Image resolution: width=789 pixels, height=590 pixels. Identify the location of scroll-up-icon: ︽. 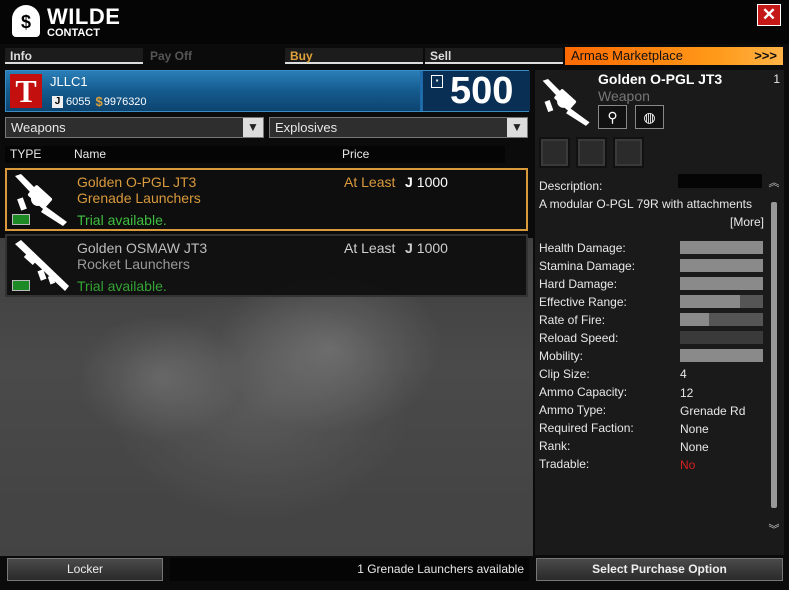
(774, 189).